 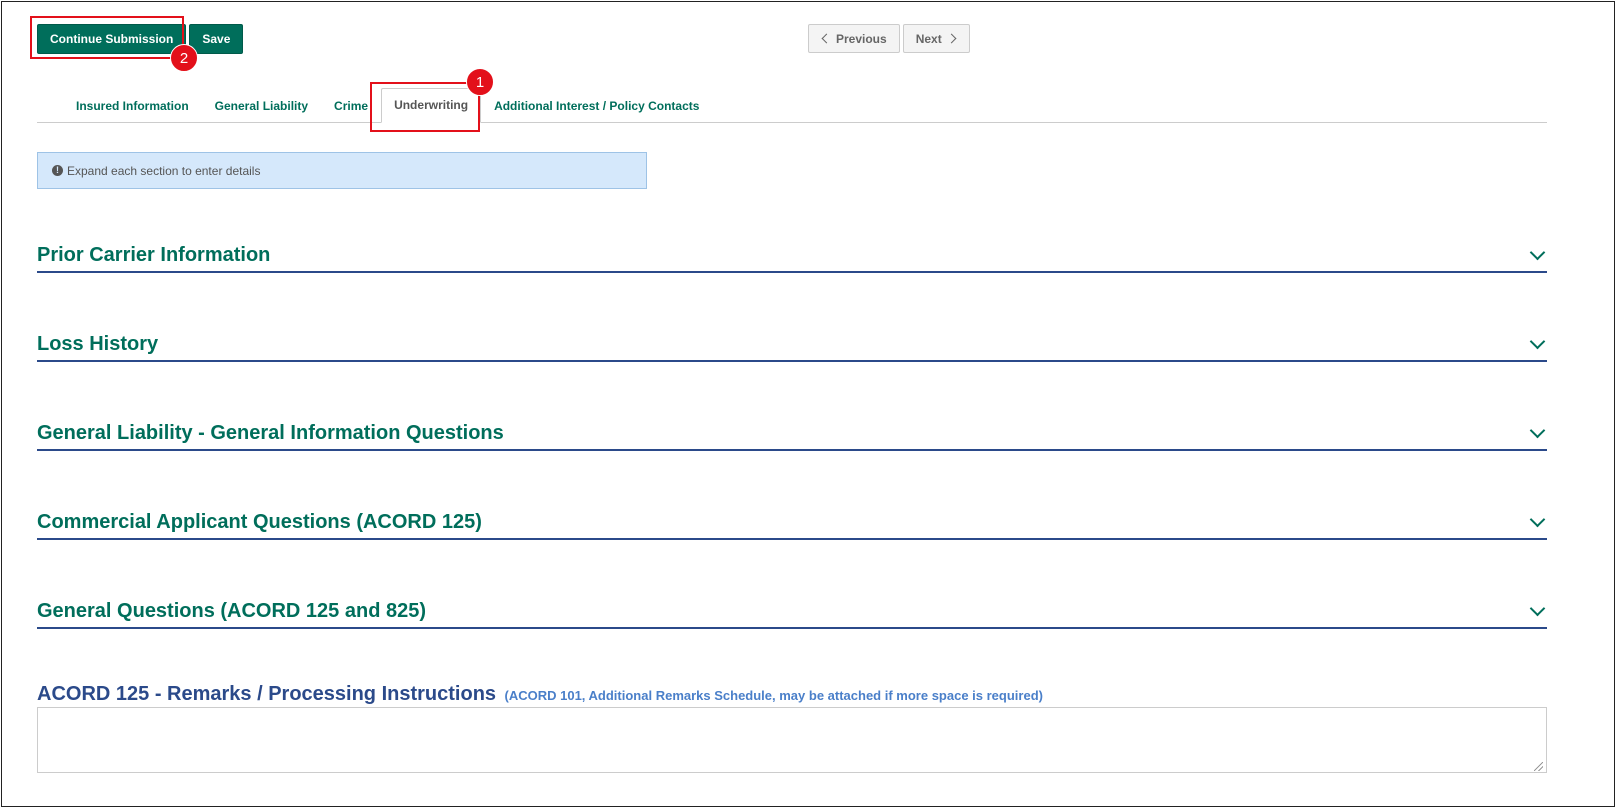 What do you see at coordinates (216, 39) in the screenshot?
I see `save-button: Save` at bounding box center [216, 39].